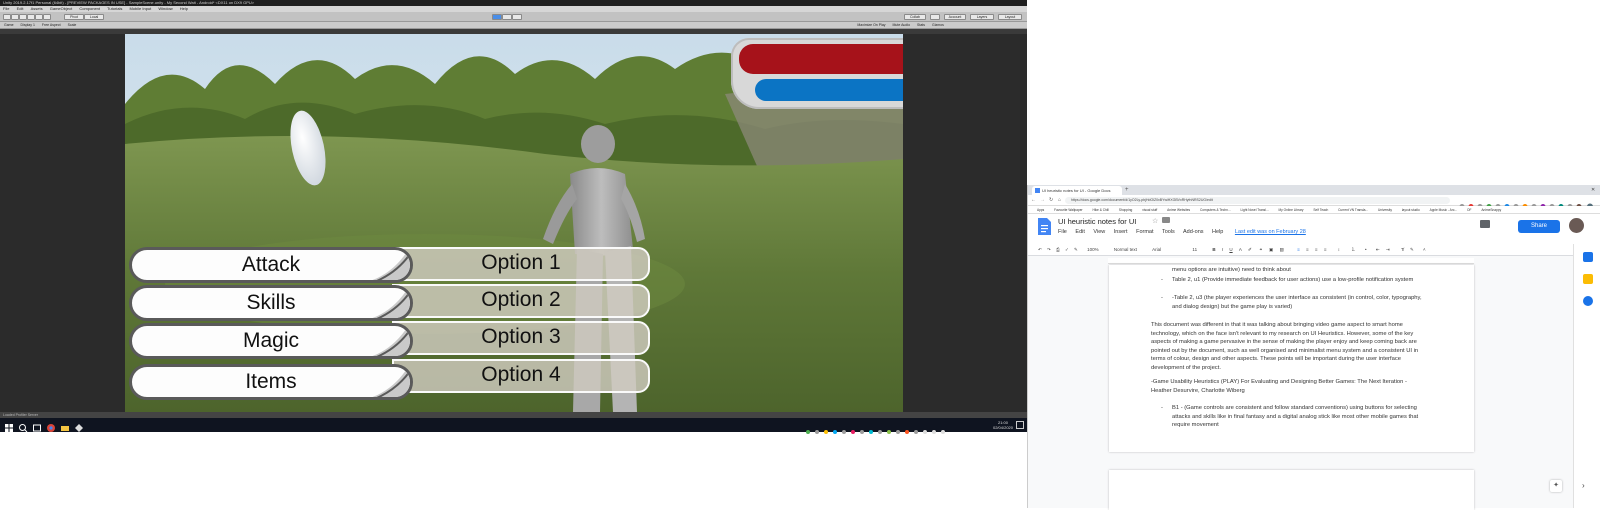 The image size is (1600, 510). I want to click on bookmark-item: visual stuff, so click(1149, 210).